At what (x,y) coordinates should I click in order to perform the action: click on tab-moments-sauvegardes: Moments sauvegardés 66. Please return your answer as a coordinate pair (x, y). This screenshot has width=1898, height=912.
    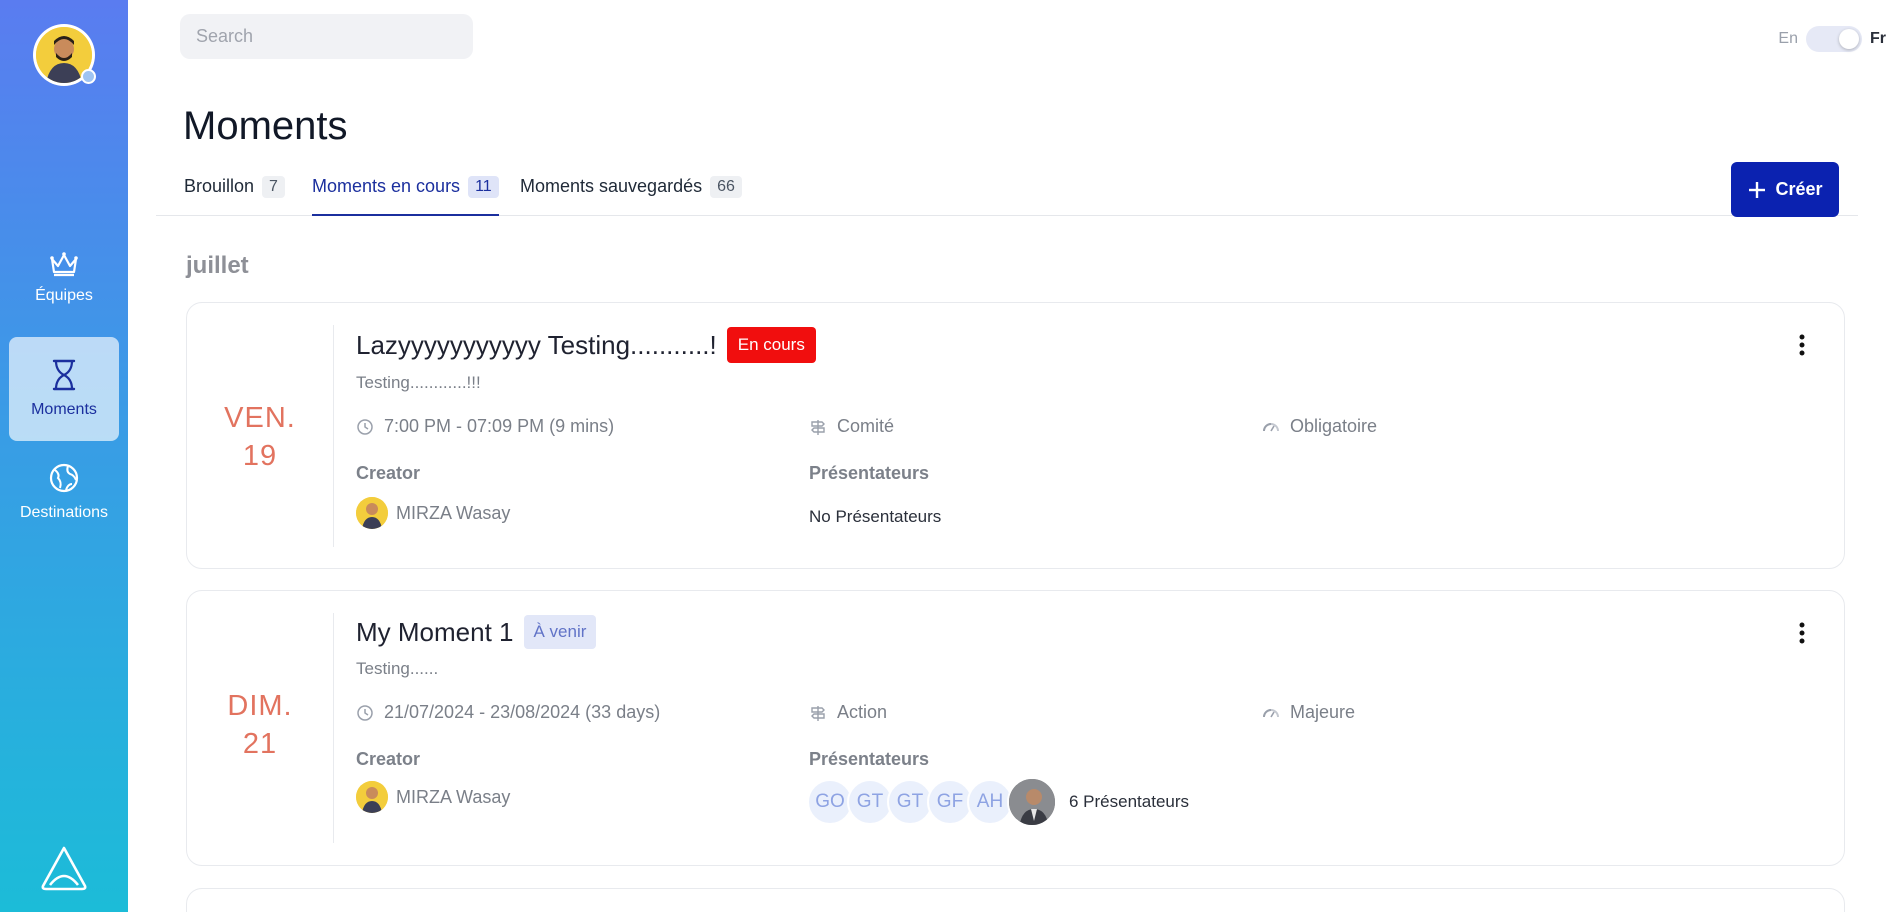
    Looking at the image, I should click on (631, 196).